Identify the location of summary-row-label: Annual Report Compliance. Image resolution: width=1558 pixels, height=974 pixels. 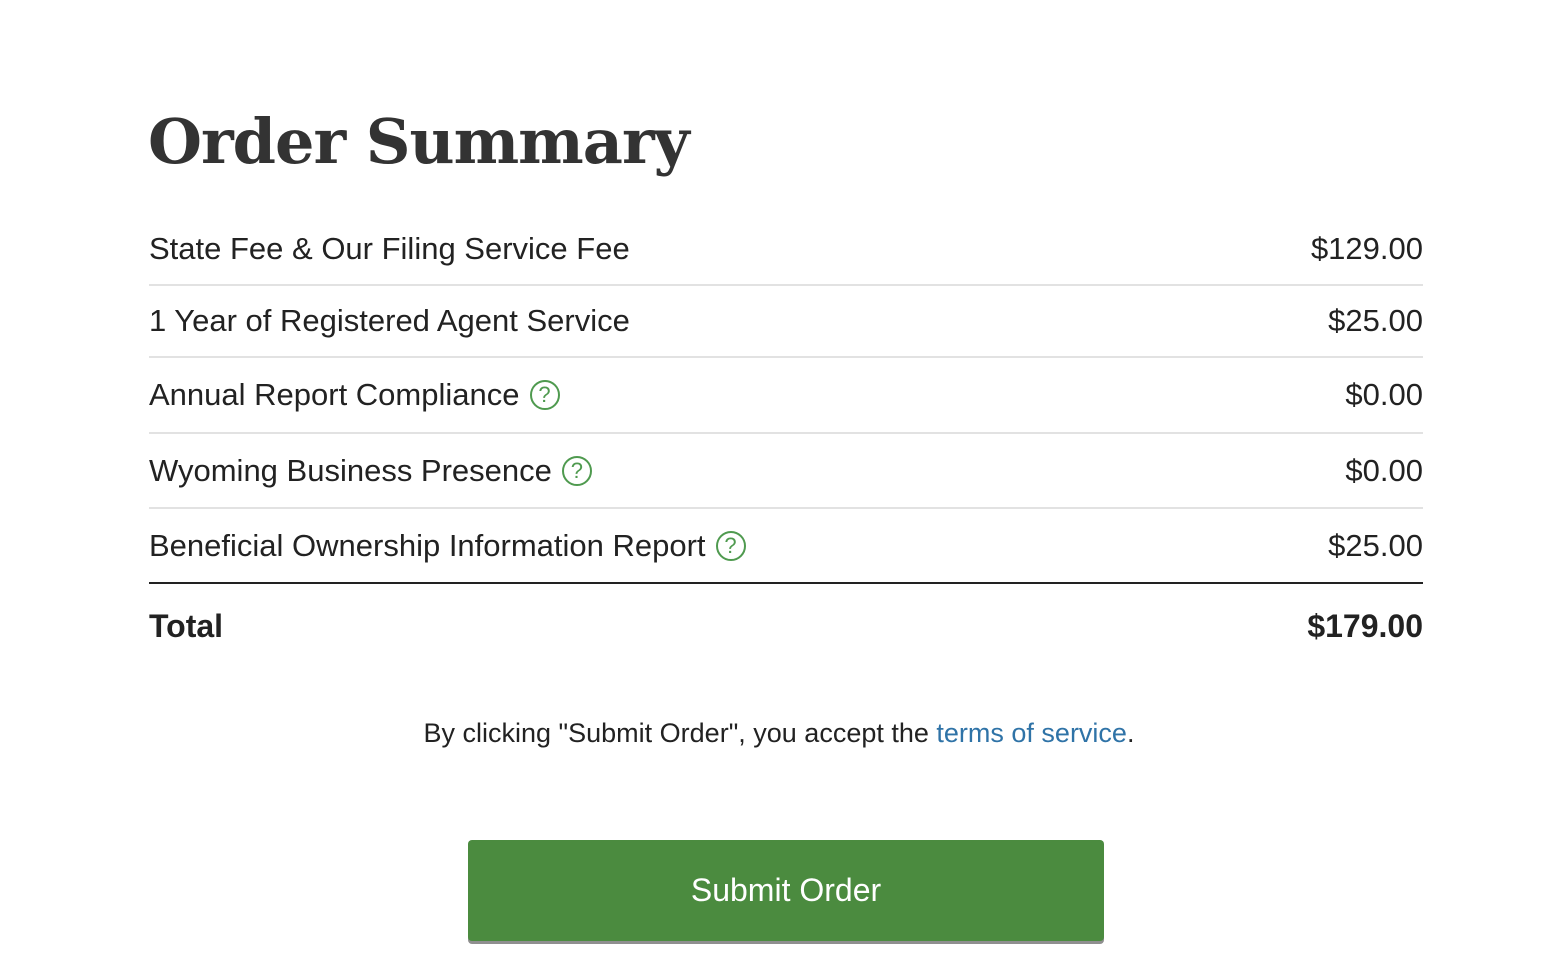
(334, 394).